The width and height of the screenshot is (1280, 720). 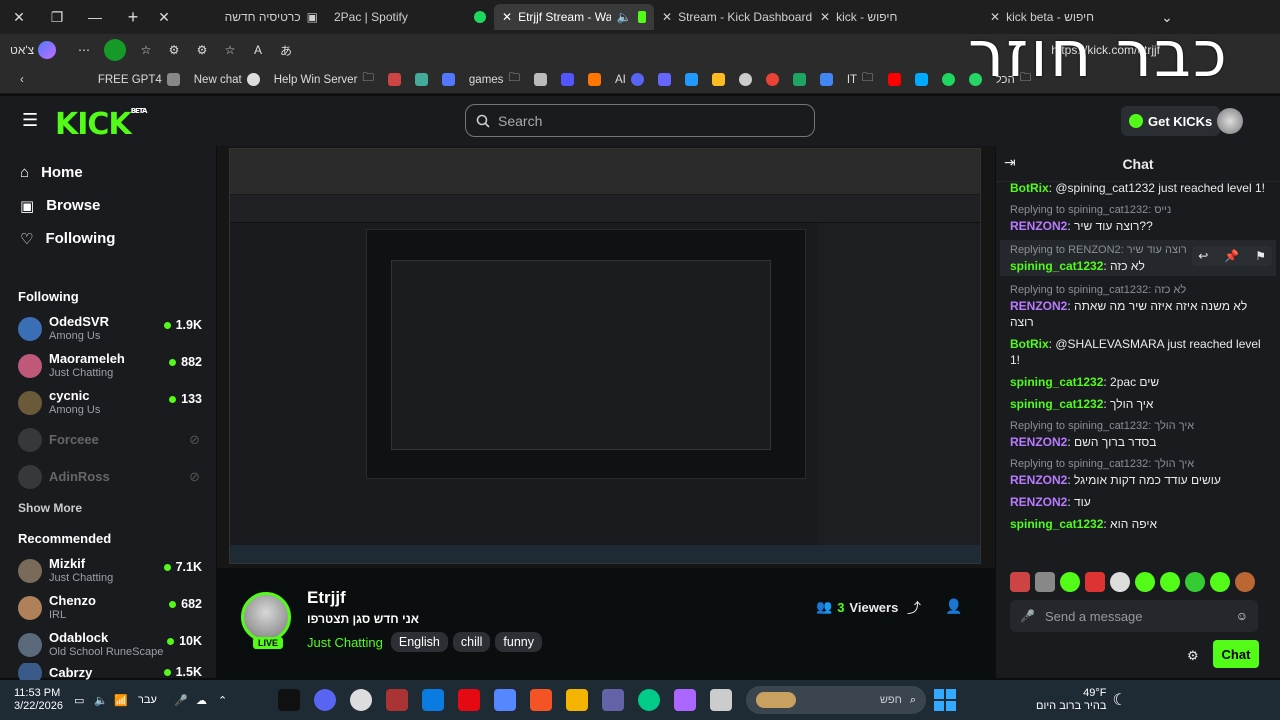 I want to click on wifi-icon: 📶, so click(x=126, y=700).